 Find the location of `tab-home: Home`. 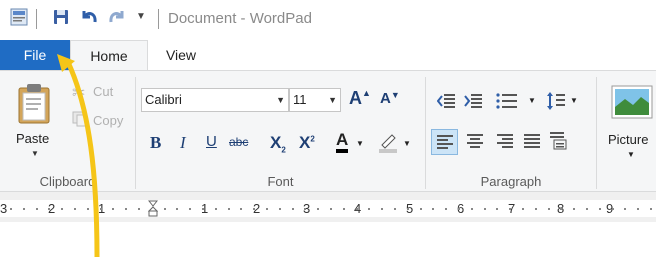

tab-home: Home is located at coordinates (109, 55).